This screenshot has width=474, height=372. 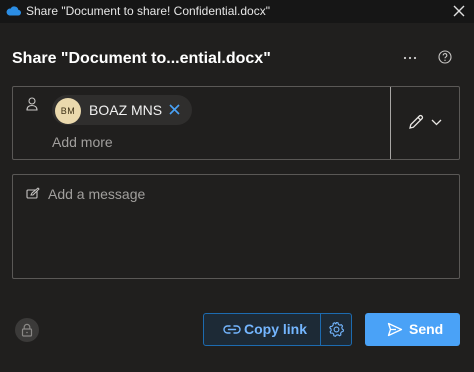 I want to click on recipient-chip: BM BOAZ MNS, so click(x=122, y=110).